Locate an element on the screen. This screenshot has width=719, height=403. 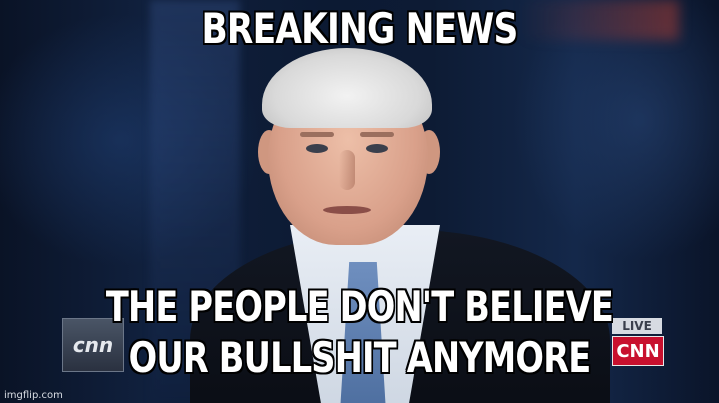
anchor-mouth is located at coordinates (347, 210).